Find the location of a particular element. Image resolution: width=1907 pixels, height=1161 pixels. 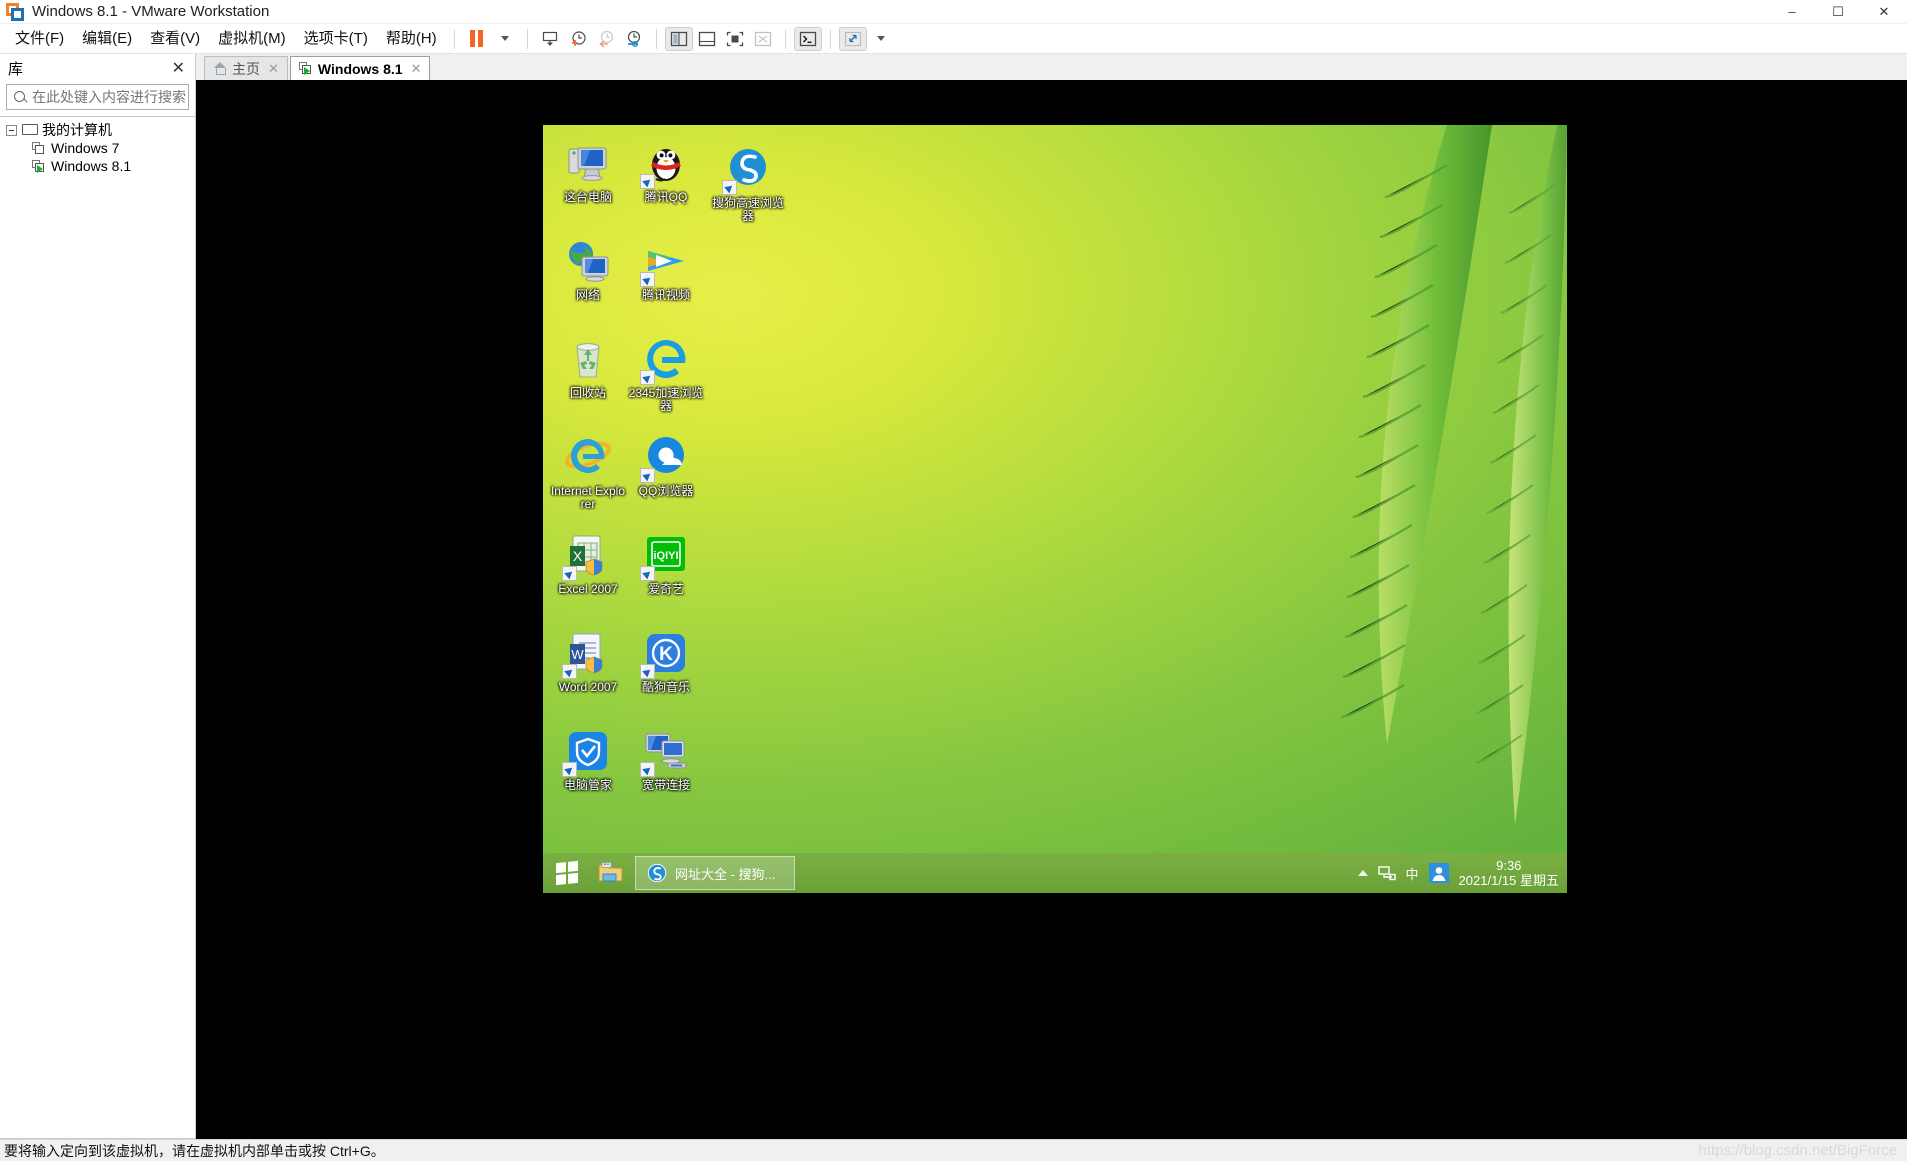

recycle-bin-icon is located at coordinates (588, 359).